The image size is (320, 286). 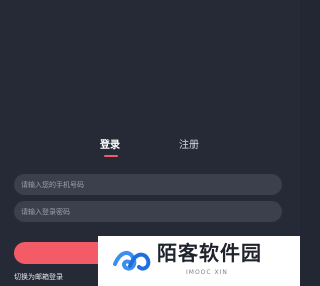 What do you see at coordinates (151, 211) in the screenshot?
I see `password-input` at bounding box center [151, 211].